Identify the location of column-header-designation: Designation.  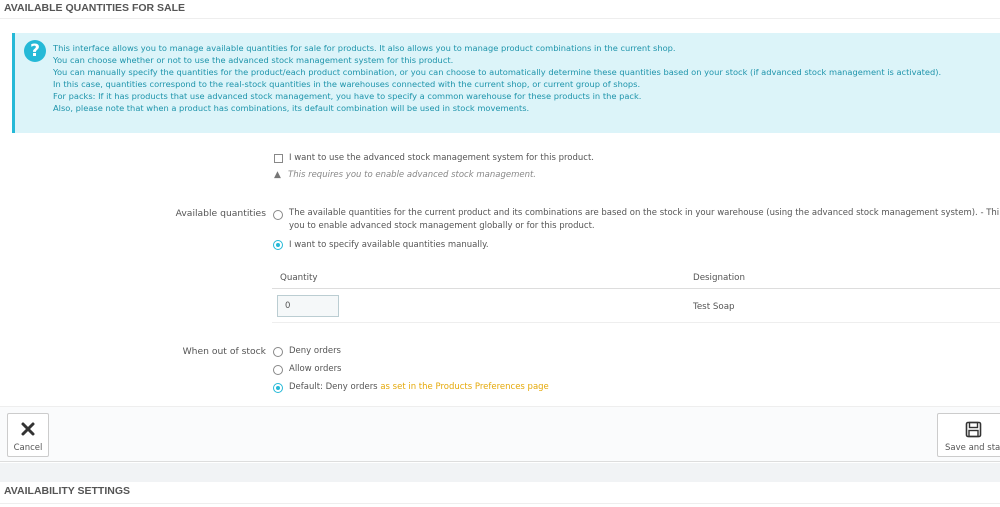
(719, 278).